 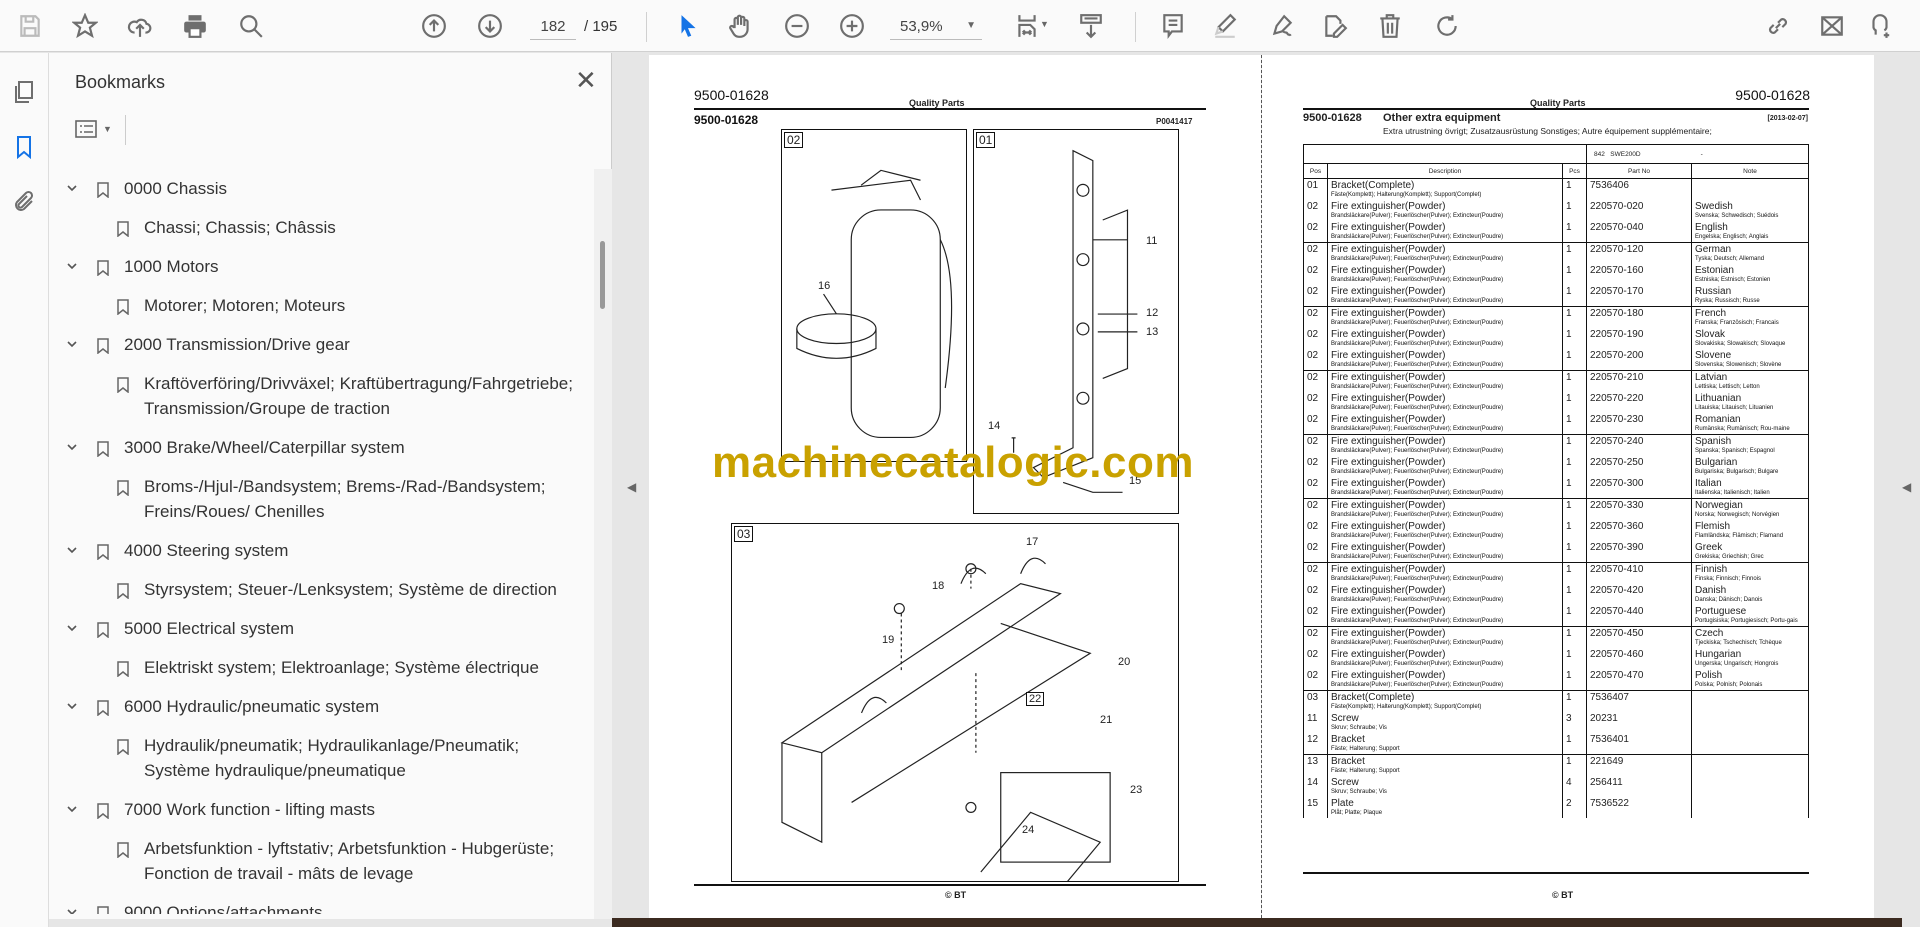 What do you see at coordinates (740, 26) in the screenshot?
I see `hand-tool-icon` at bounding box center [740, 26].